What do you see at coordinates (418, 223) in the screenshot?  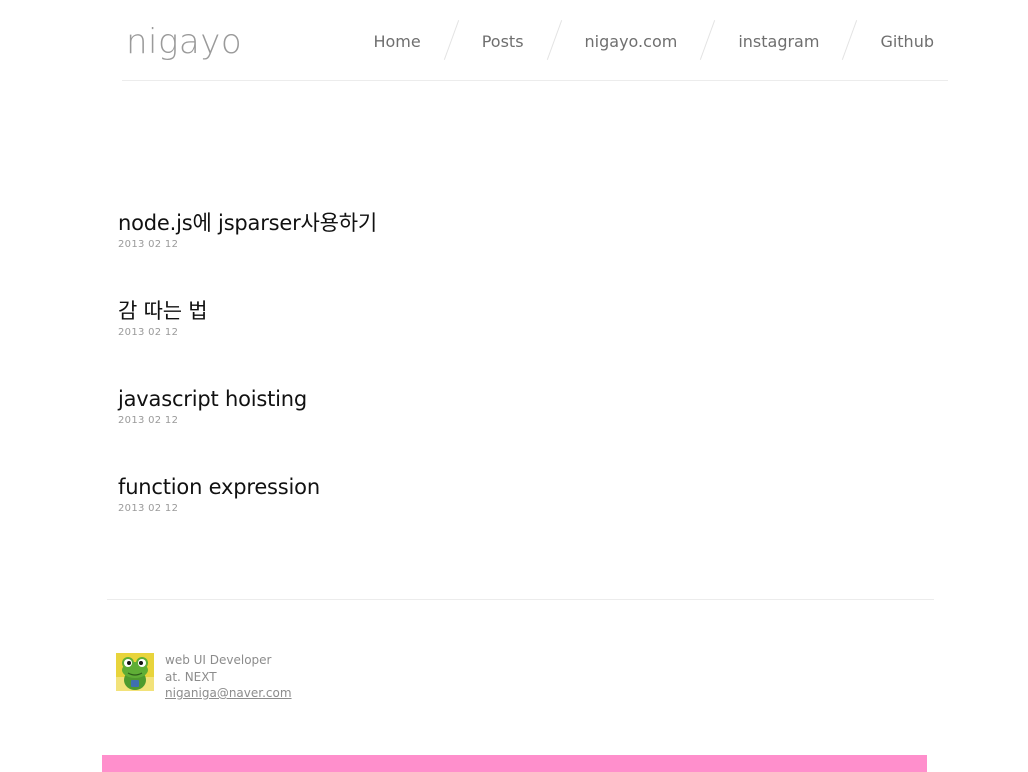 I see `post-title-link: node.js에 jsparser사용하기` at bounding box center [418, 223].